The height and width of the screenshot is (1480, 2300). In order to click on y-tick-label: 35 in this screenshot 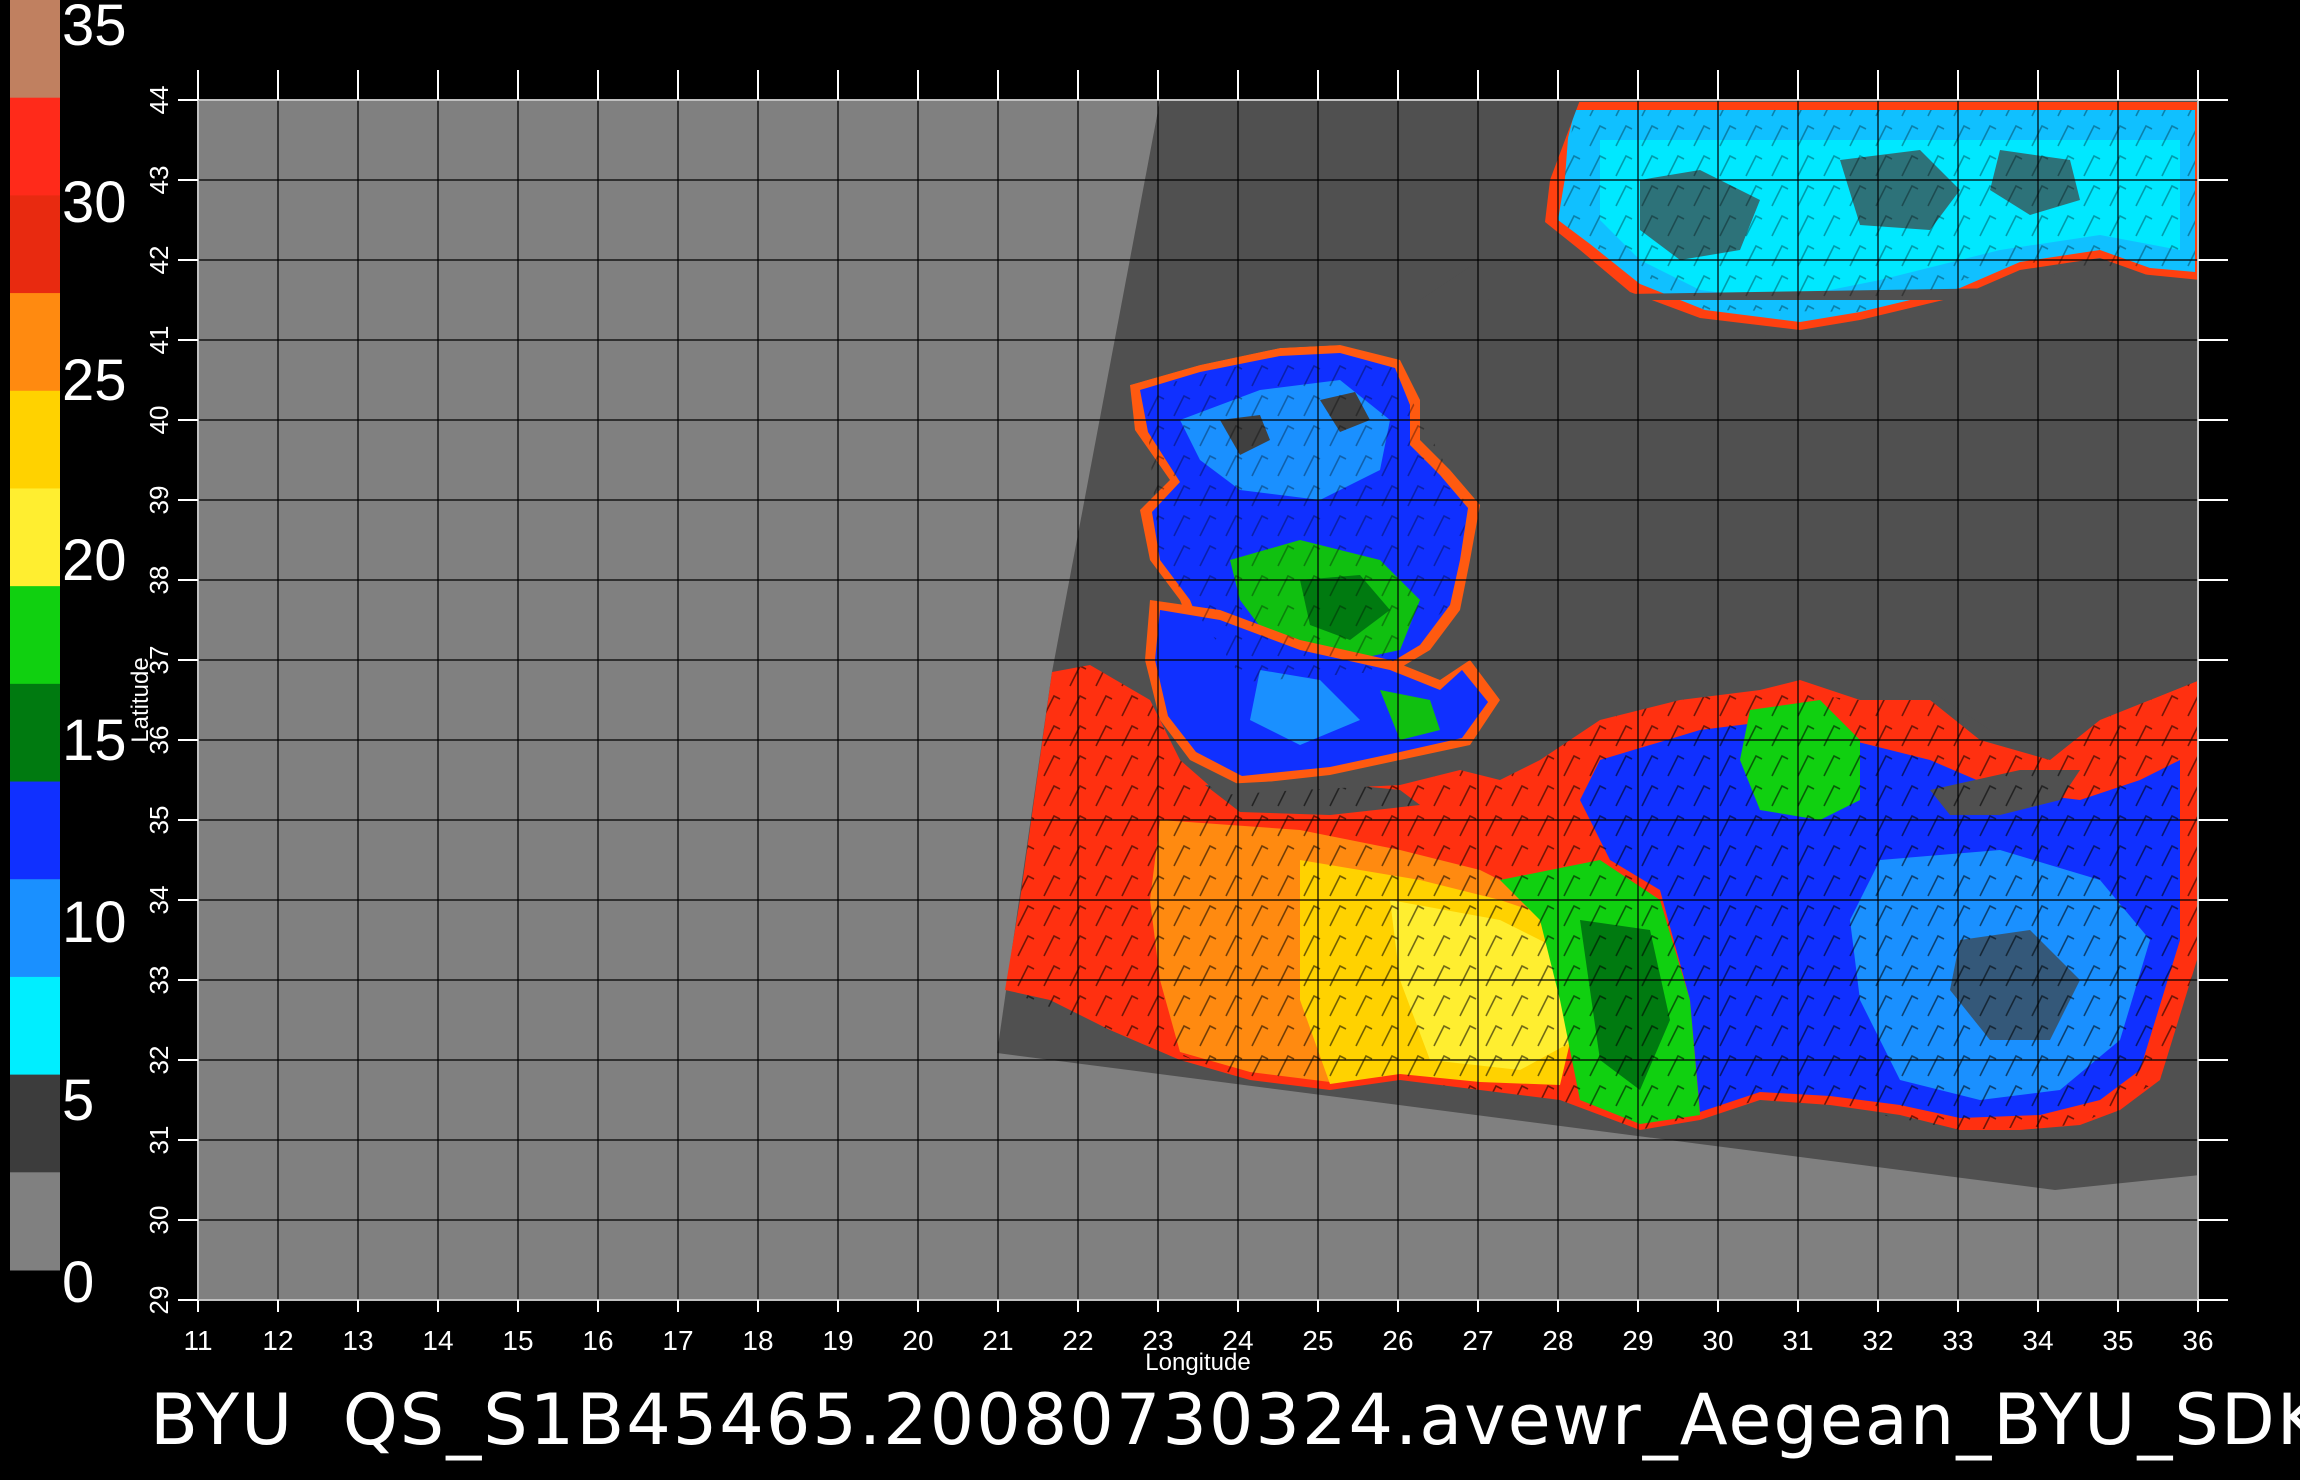, I will do `click(159, 820)`.